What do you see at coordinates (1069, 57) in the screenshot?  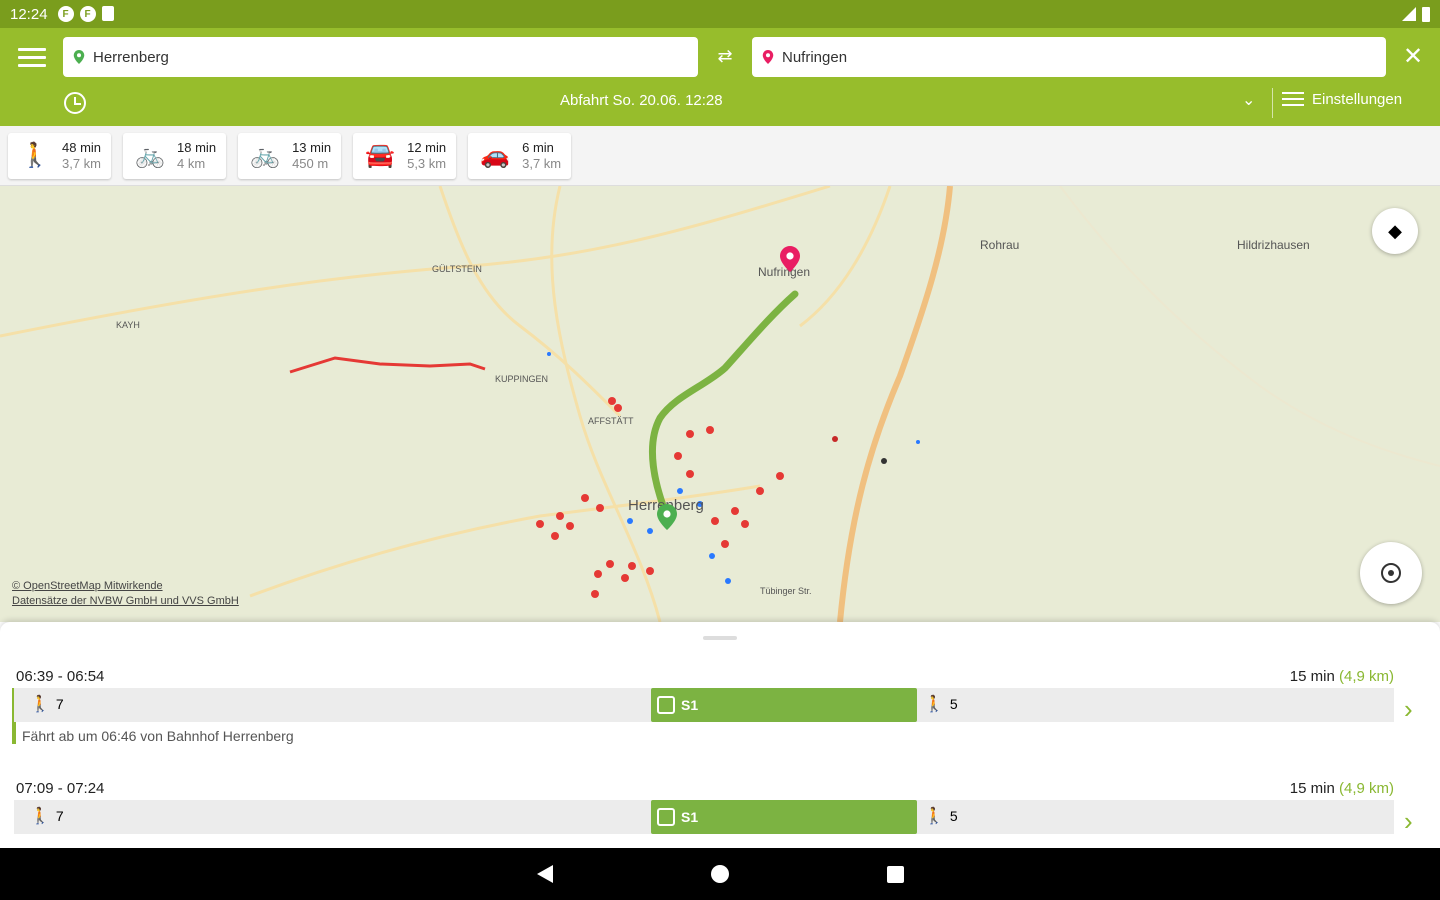 I see `destination-field: Nufringen` at bounding box center [1069, 57].